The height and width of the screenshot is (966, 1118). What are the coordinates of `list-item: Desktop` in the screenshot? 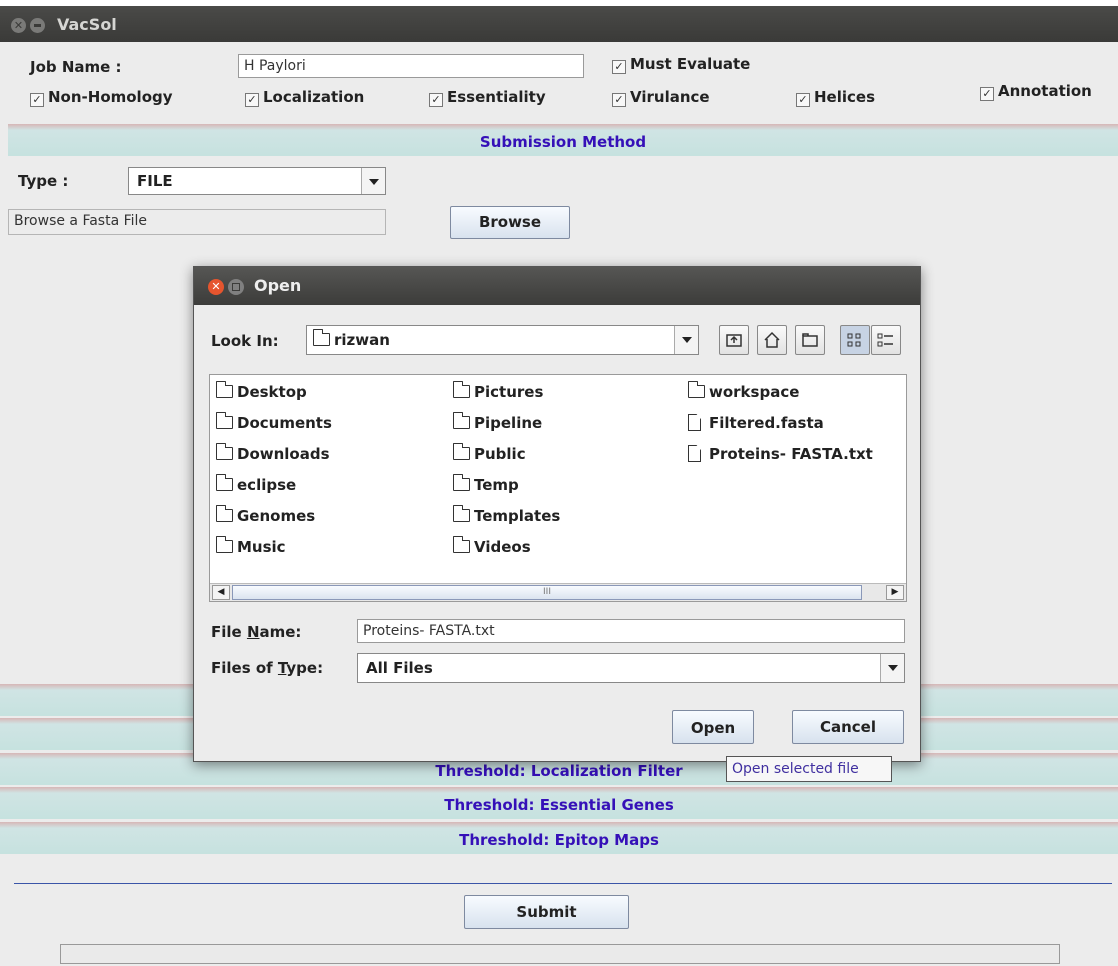 It's located at (261, 391).